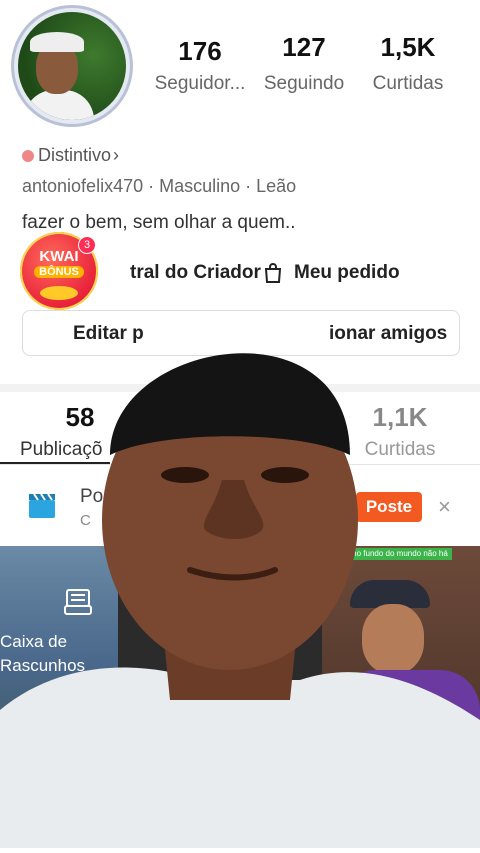  Describe the element at coordinates (304, 83) in the screenshot. I see `stat-following-label: Seguindo` at that location.